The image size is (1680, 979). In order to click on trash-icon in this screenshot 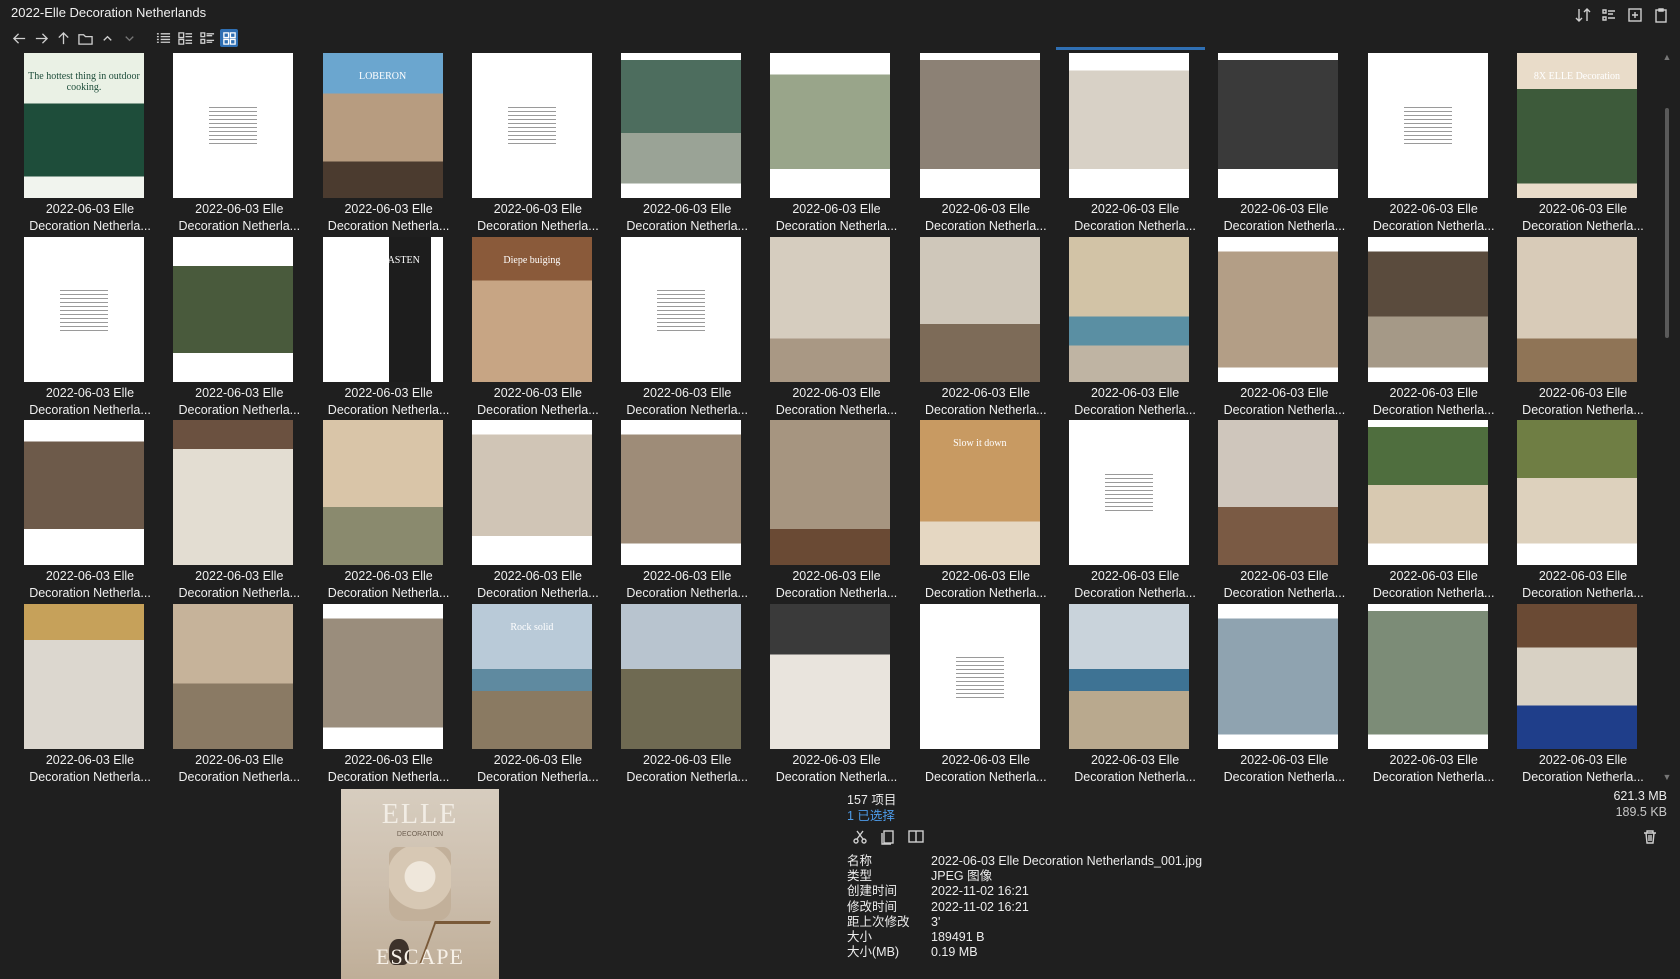, I will do `click(1650, 837)`.